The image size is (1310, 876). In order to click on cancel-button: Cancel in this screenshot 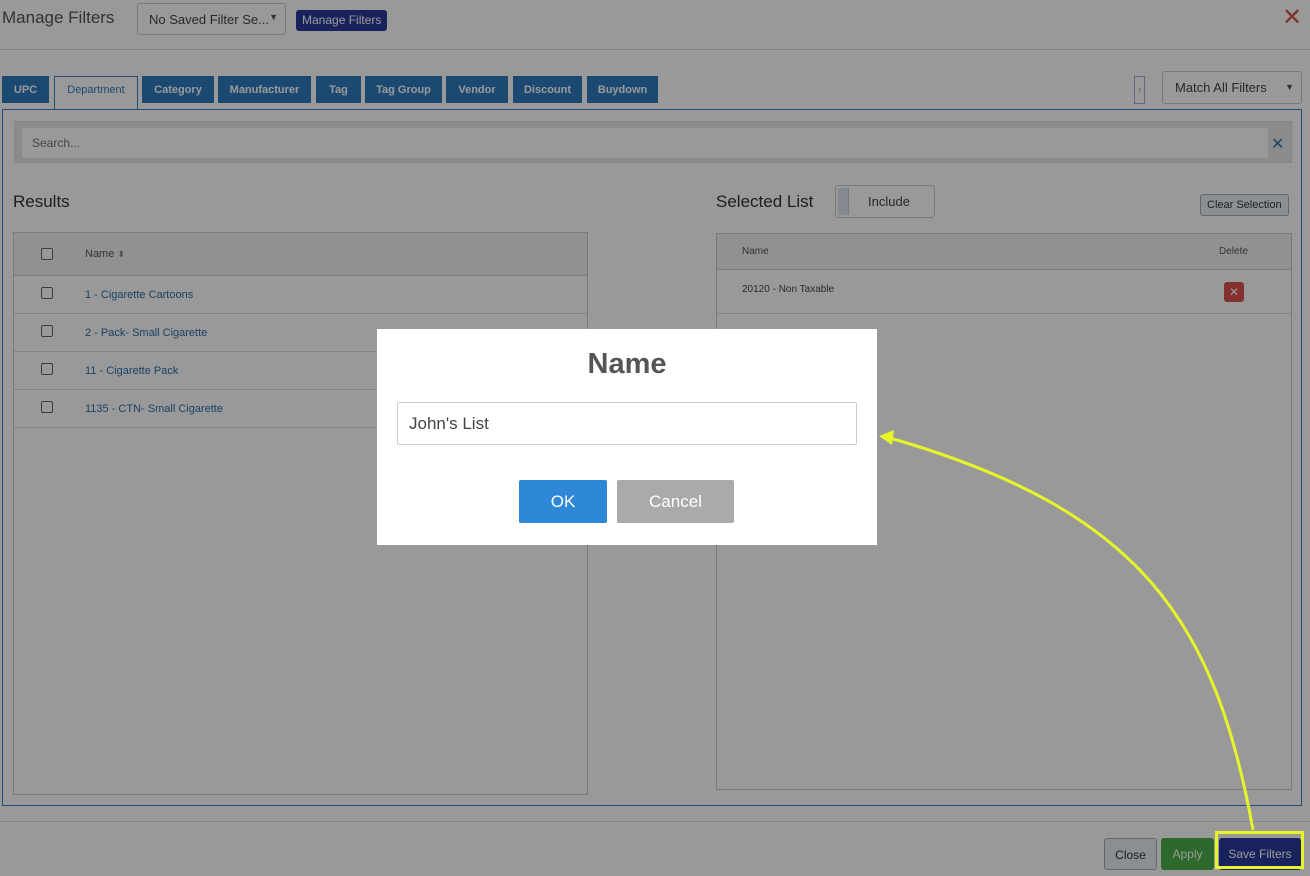, I will do `click(675, 501)`.